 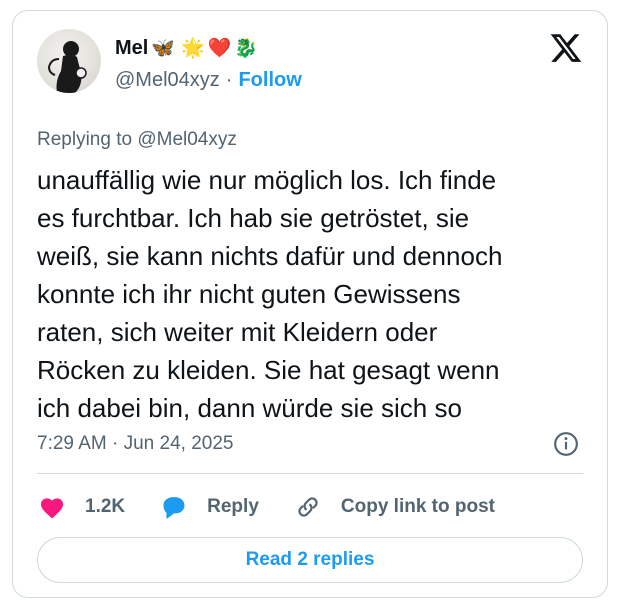 I want to click on tweet-text-line: ich dabei bin, dann würde sie sich so, so click(x=249, y=408).